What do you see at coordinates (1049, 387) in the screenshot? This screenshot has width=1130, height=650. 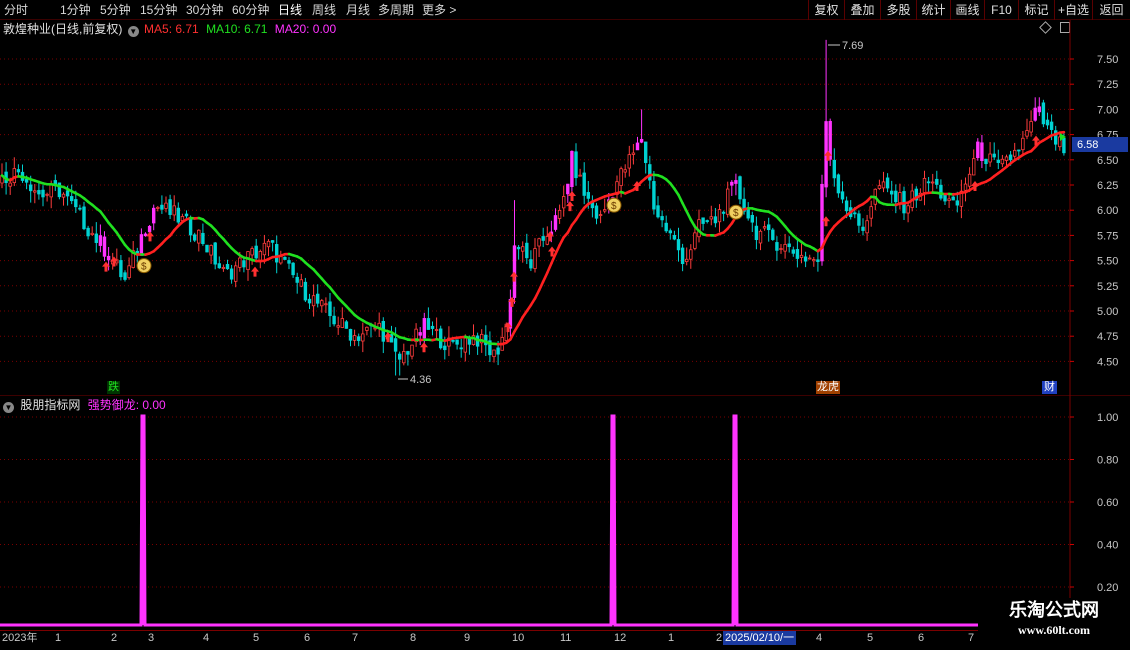 I see `finance-marker: 财` at bounding box center [1049, 387].